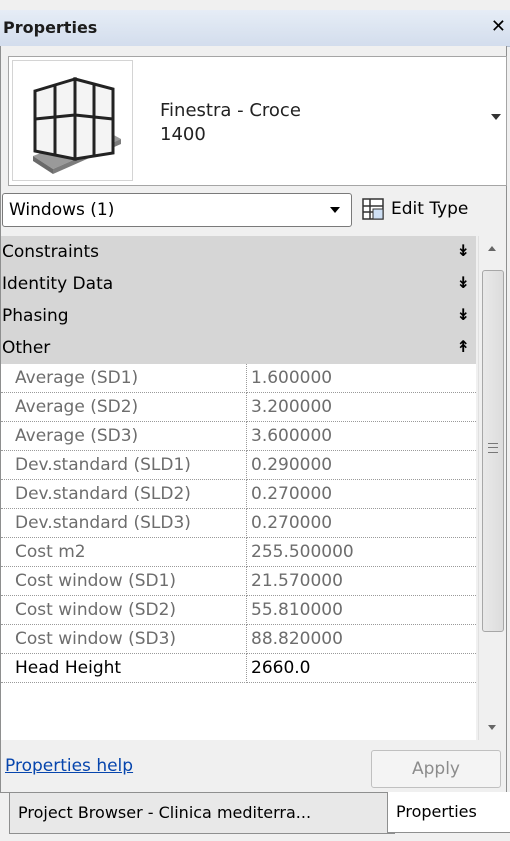 This screenshot has height=841, width=510. I want to click on property-name: Average (SD1), so click(124, 378).